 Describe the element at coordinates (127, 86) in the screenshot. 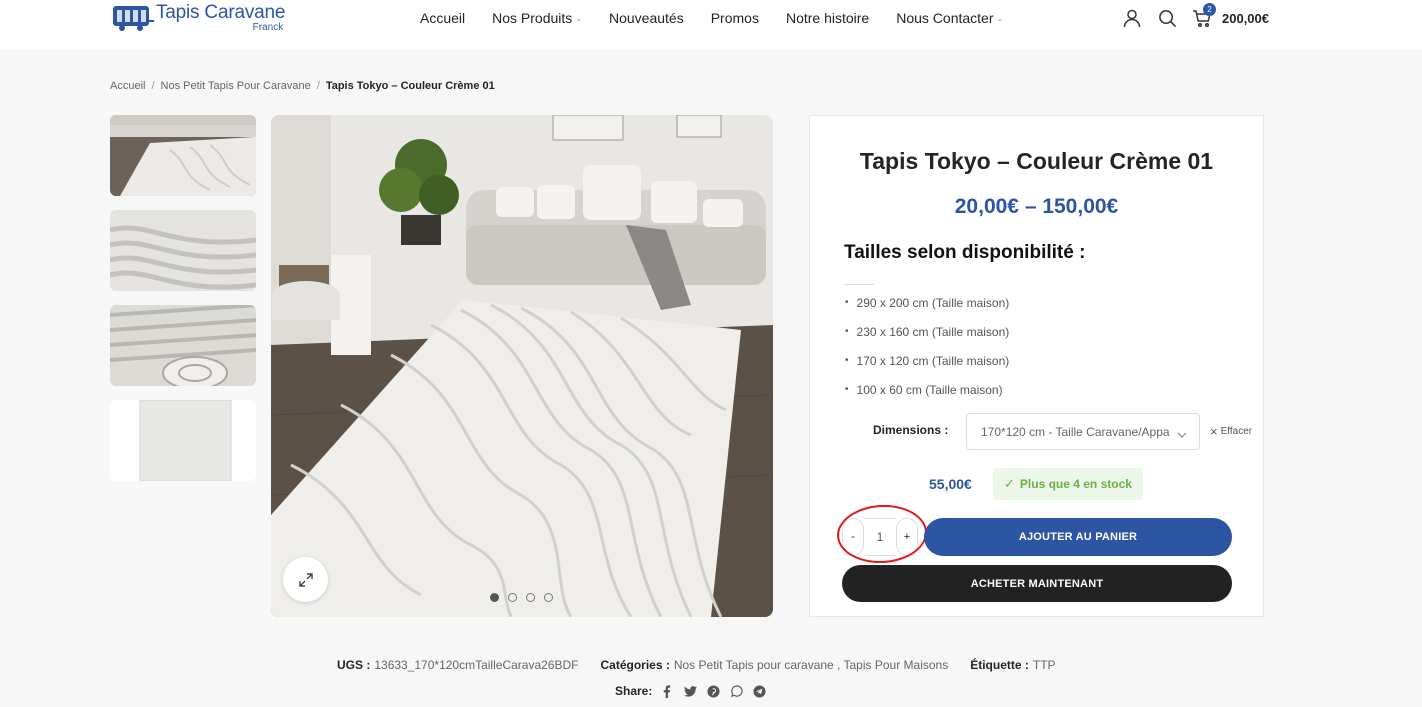

I see `breadcrumb-link-accueil: Accueil` at that location.